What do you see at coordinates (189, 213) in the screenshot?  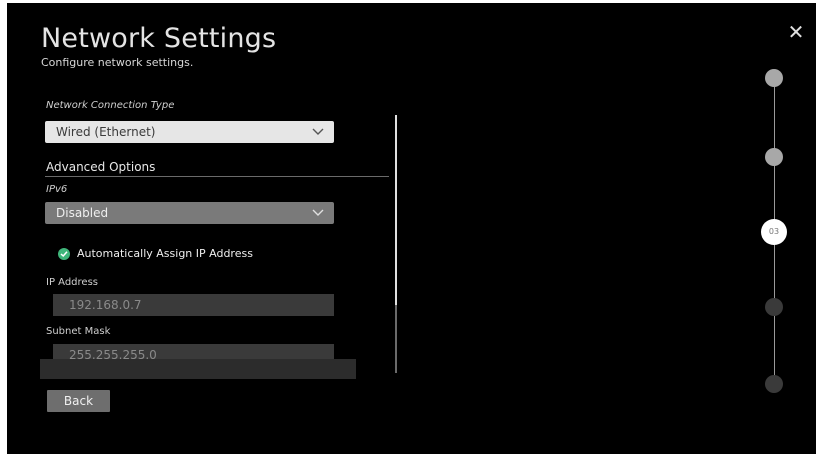 I see `ipv6-select: Disabled` at bounding box center [189, 213].